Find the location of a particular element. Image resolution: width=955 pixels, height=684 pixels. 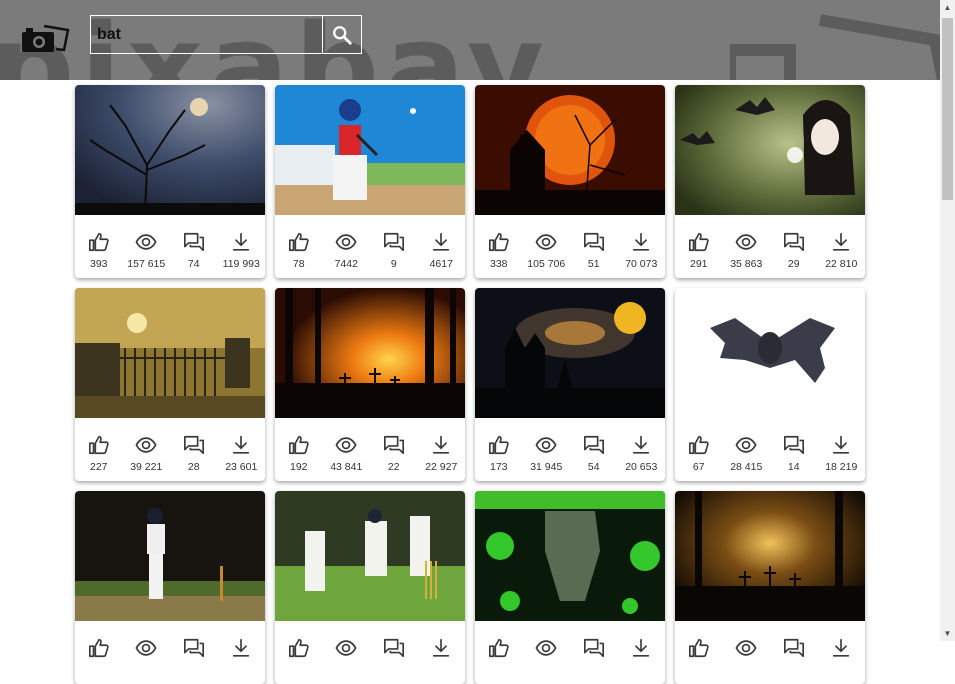

comments-button: 9 is located at coordinates (394, 246).